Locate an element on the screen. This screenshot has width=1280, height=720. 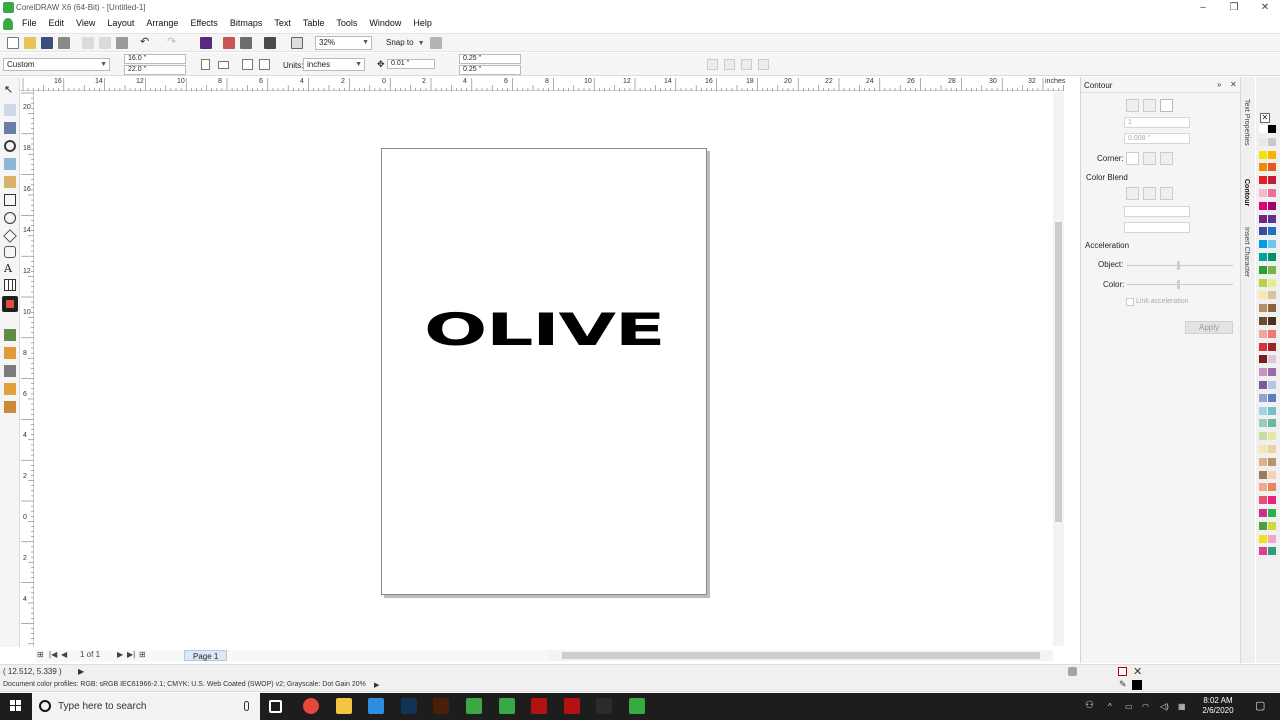
menu-table: Table is located at coordinates (314, 23).